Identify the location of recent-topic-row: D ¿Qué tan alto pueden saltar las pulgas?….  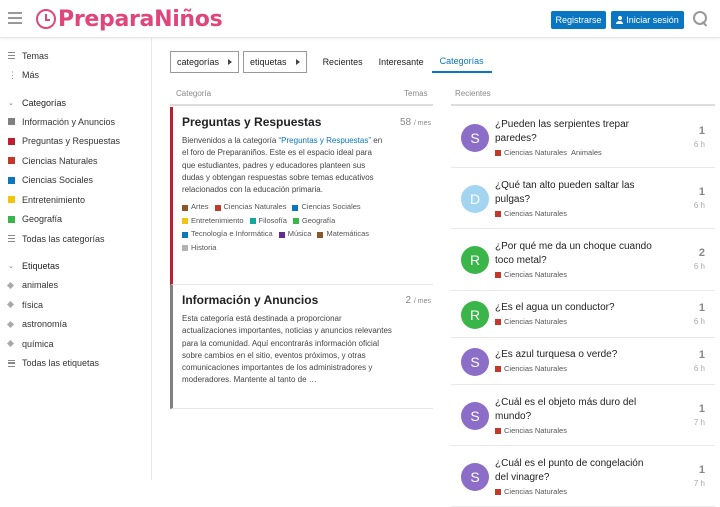
(583, 198).